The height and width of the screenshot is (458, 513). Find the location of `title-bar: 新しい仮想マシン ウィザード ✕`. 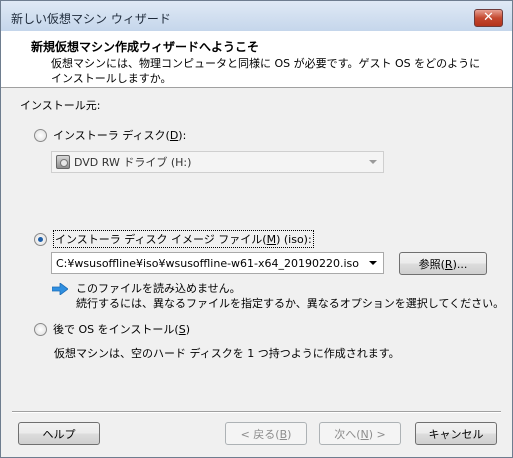

title-bar: 新しい仮想マシン ウィザード ✕ is located at coordinates (256, 16).